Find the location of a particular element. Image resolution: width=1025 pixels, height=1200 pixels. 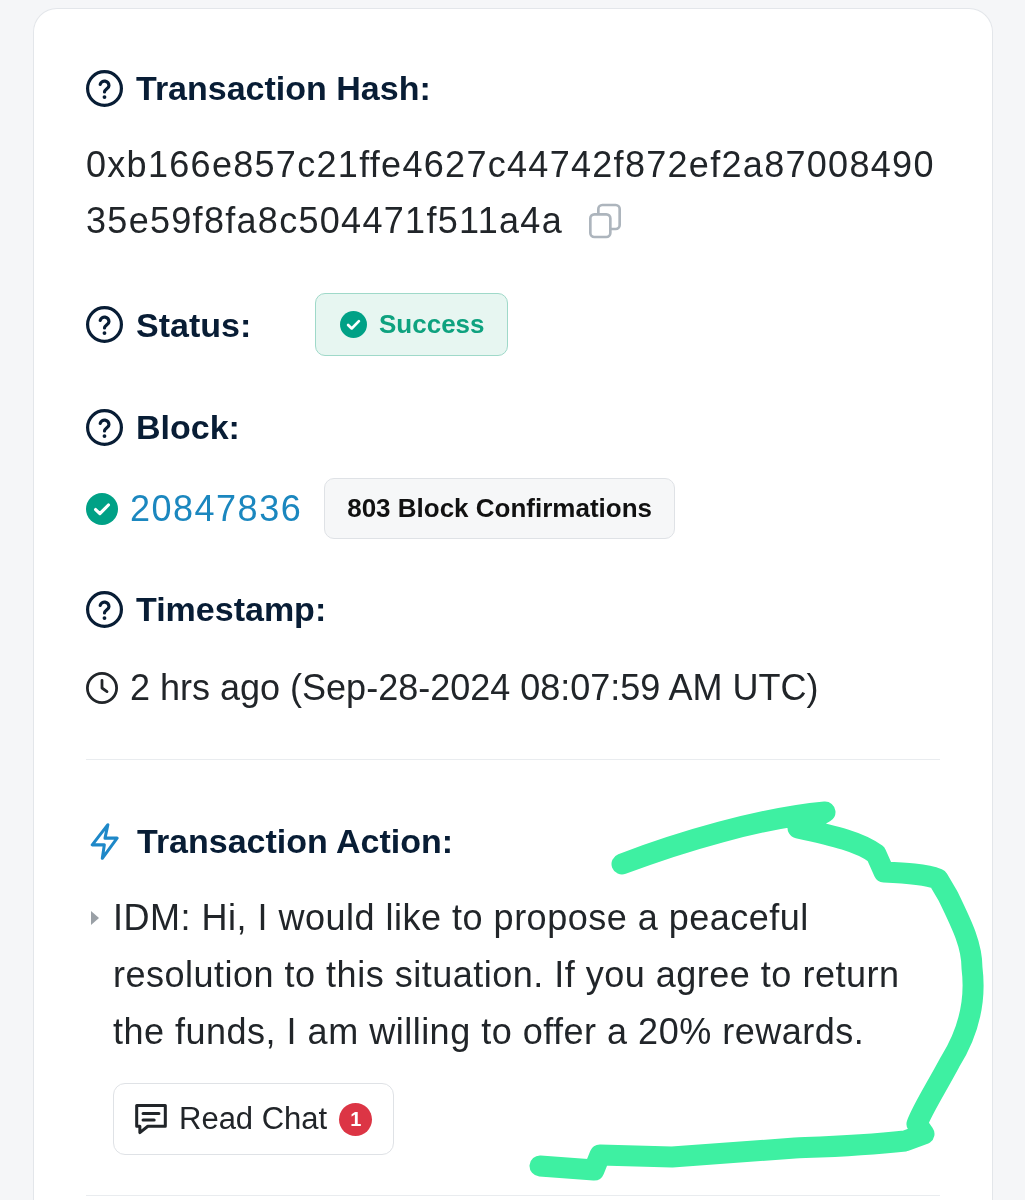

copy-icon is located at coordinates (604, 221).